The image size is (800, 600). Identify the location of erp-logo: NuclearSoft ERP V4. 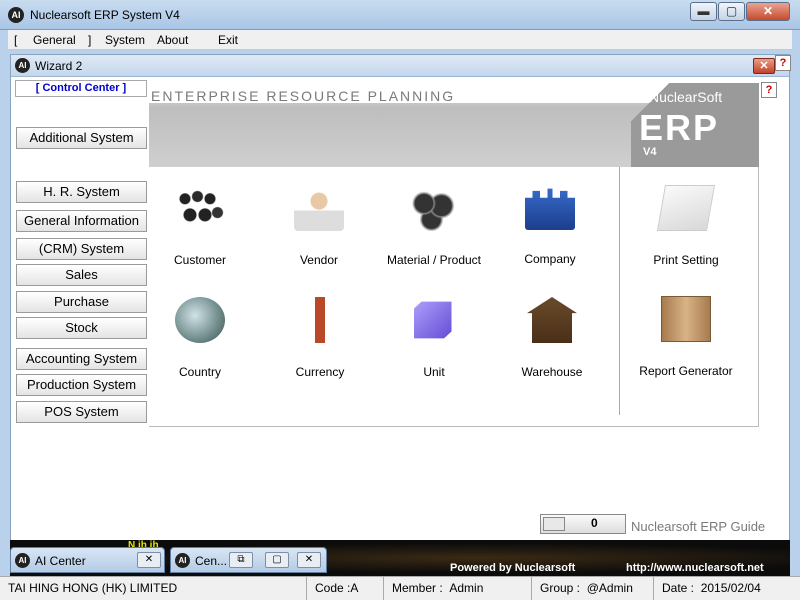
(695, 125).